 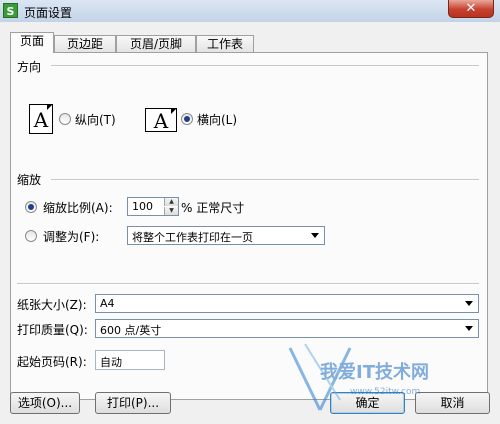 I want to click on first-page-input: 自动, so click(x=130, y=360).